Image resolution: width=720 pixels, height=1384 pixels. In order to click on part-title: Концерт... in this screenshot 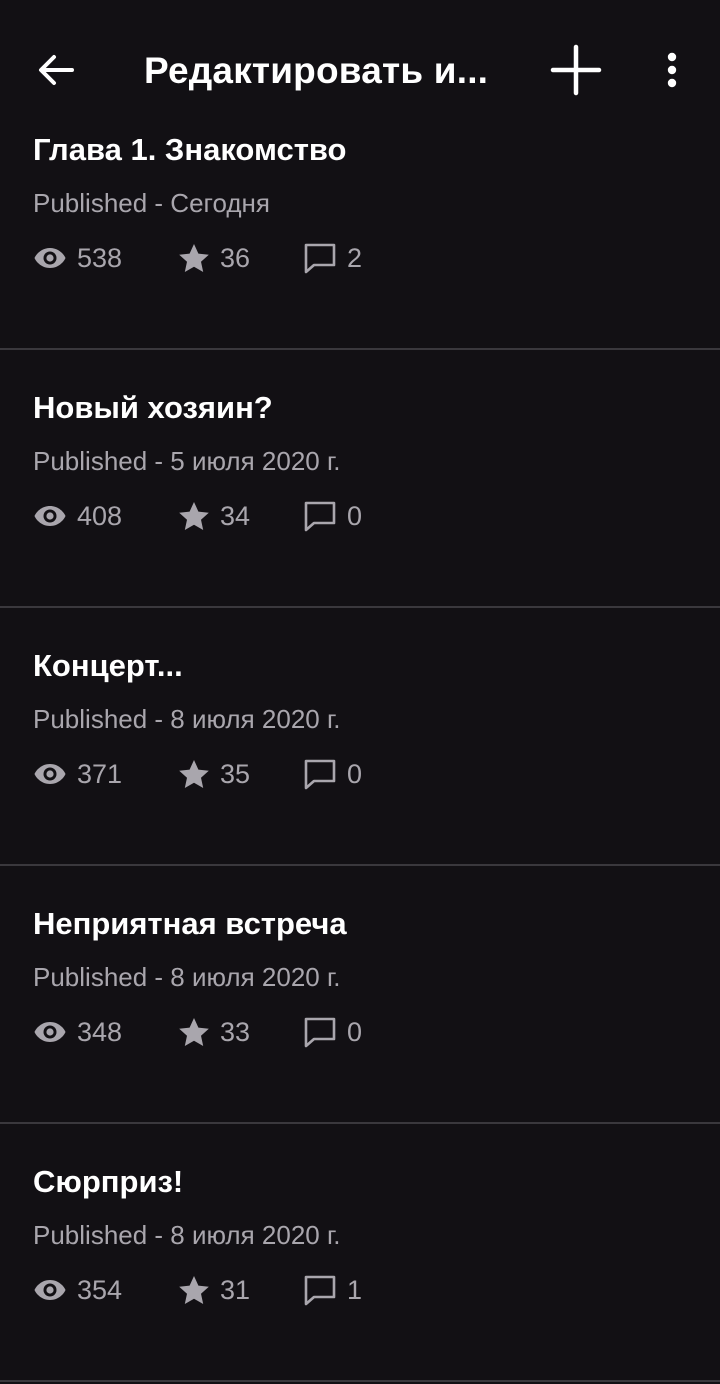, I will do `click(108, 665)`.